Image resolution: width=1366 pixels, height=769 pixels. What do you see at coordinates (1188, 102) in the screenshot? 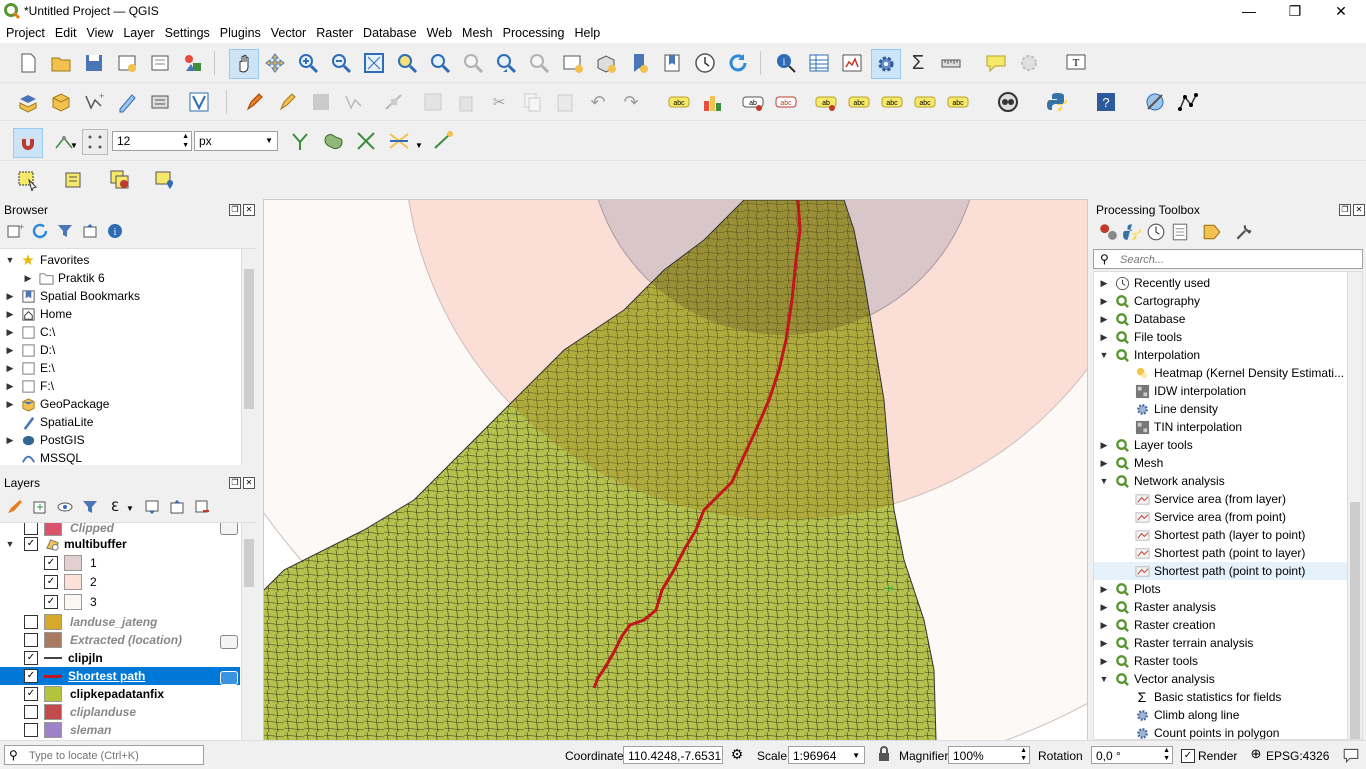
I see `georeferencer-icon` at bounding box center [1188, 102].